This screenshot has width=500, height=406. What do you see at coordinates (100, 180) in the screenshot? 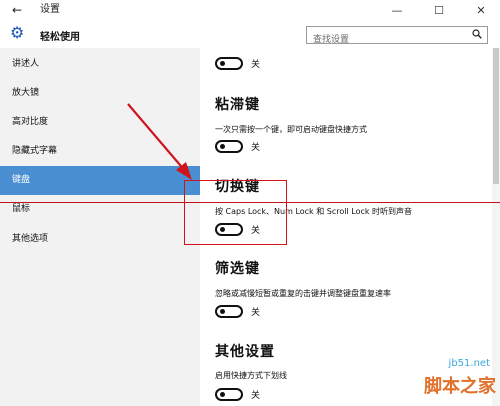
I see `sidebar-item-keyboard: 键盘` at bounding box center [100, 180].